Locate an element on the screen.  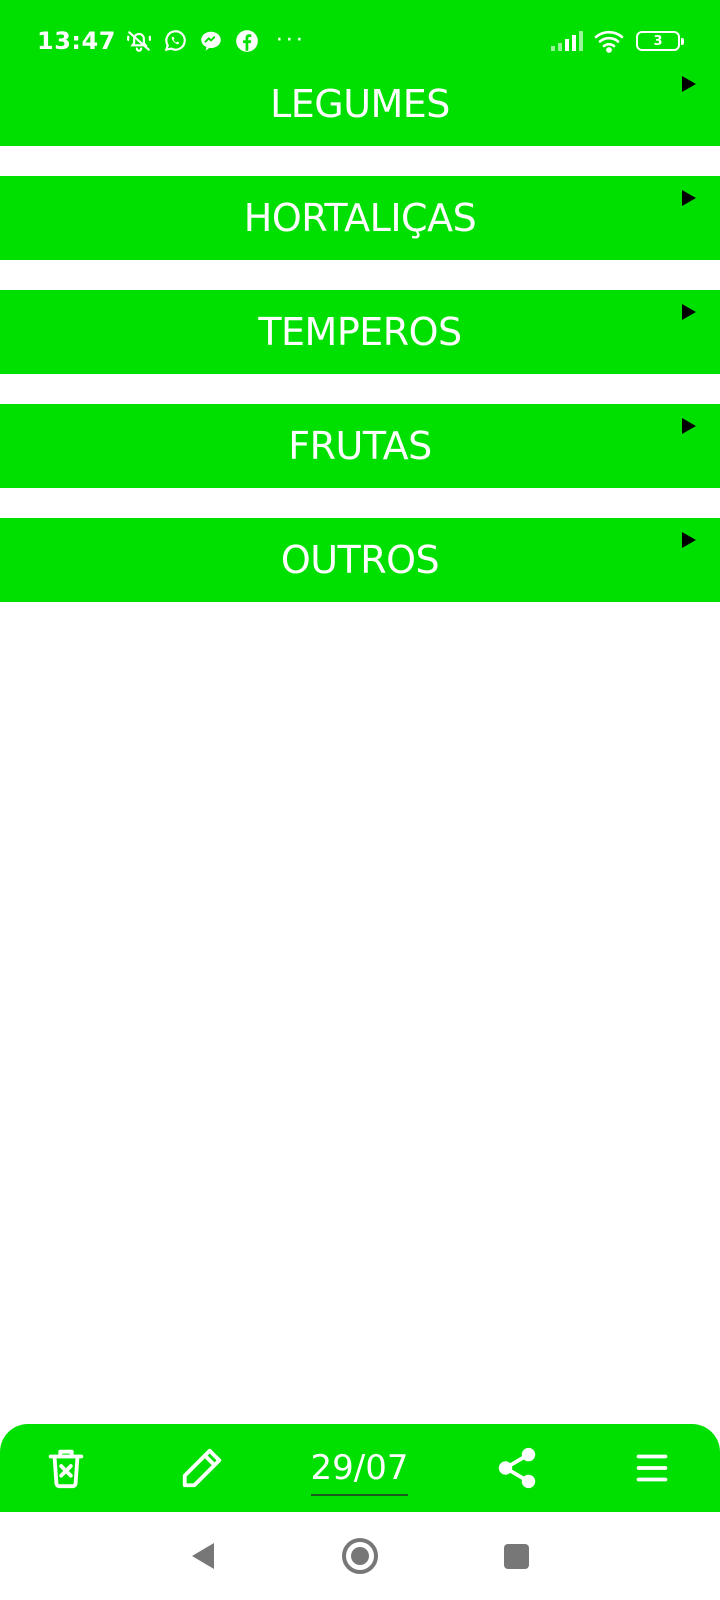
category-frutas: FRUTAS is located at coordinates (360, 446).